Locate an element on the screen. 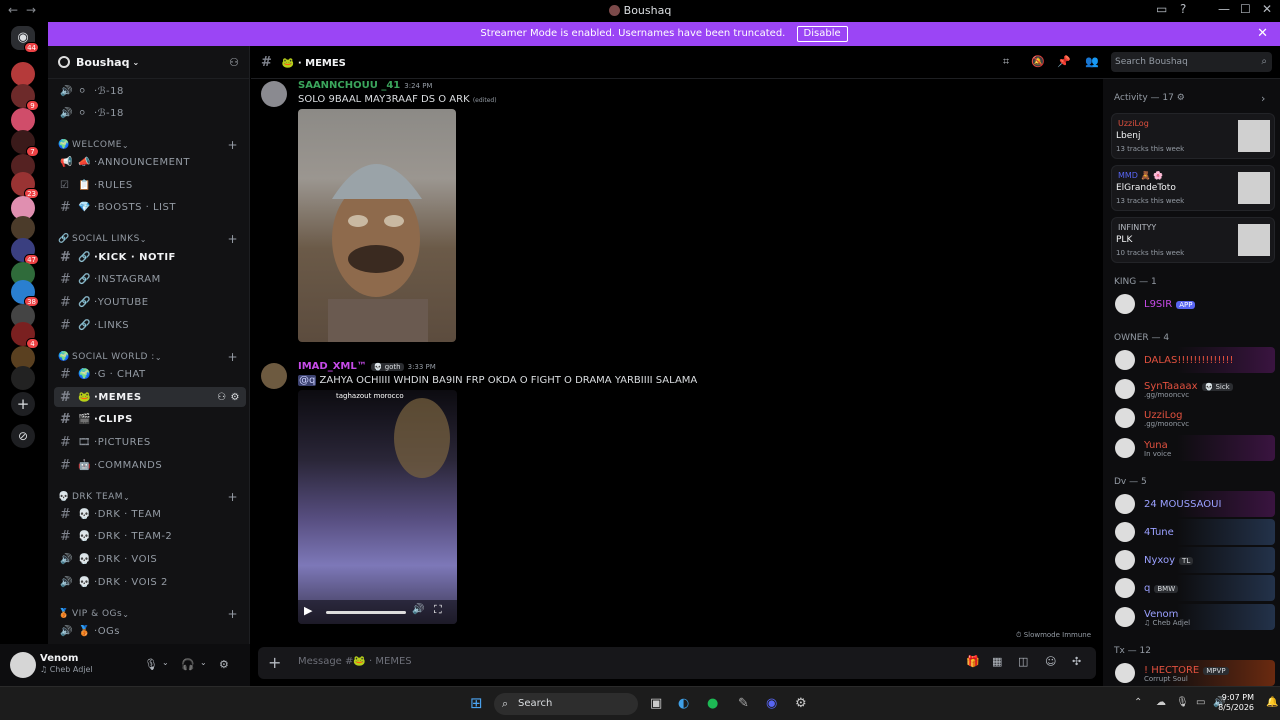  search-input: Search Boushaq ⌕ is located at coordinates (1191, 62).